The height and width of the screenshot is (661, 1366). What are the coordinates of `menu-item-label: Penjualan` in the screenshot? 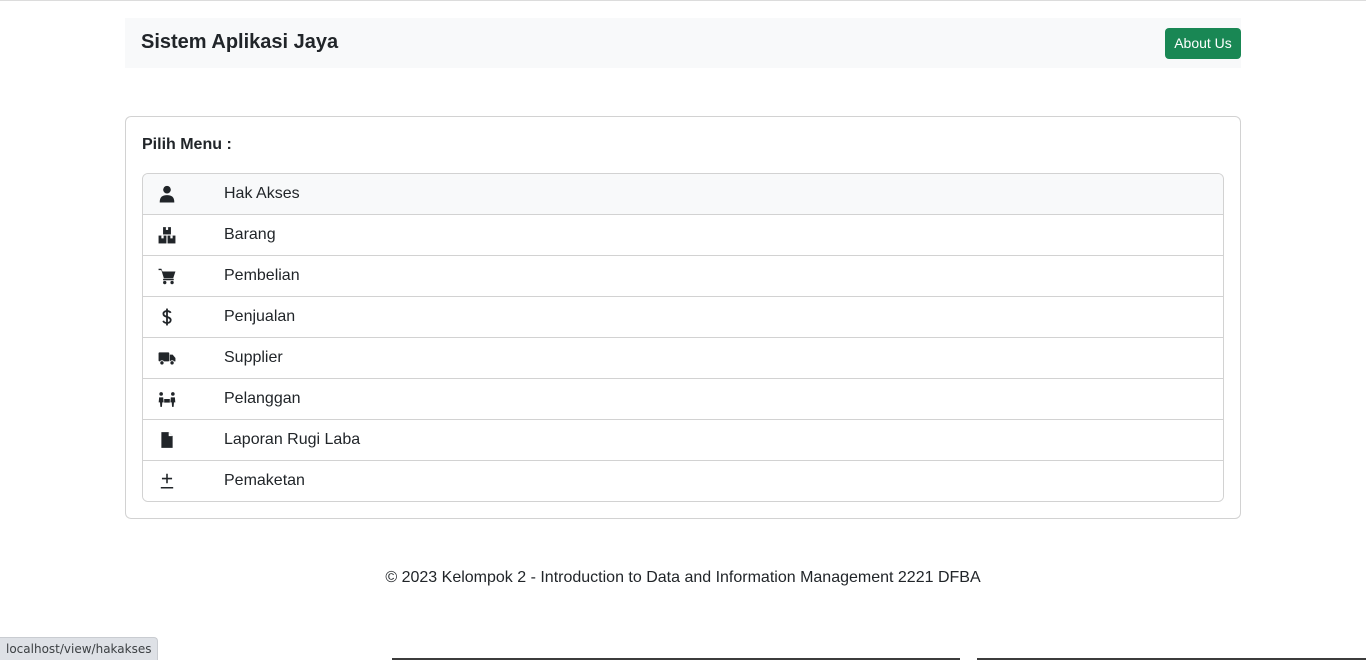 It's located at (260, 316).